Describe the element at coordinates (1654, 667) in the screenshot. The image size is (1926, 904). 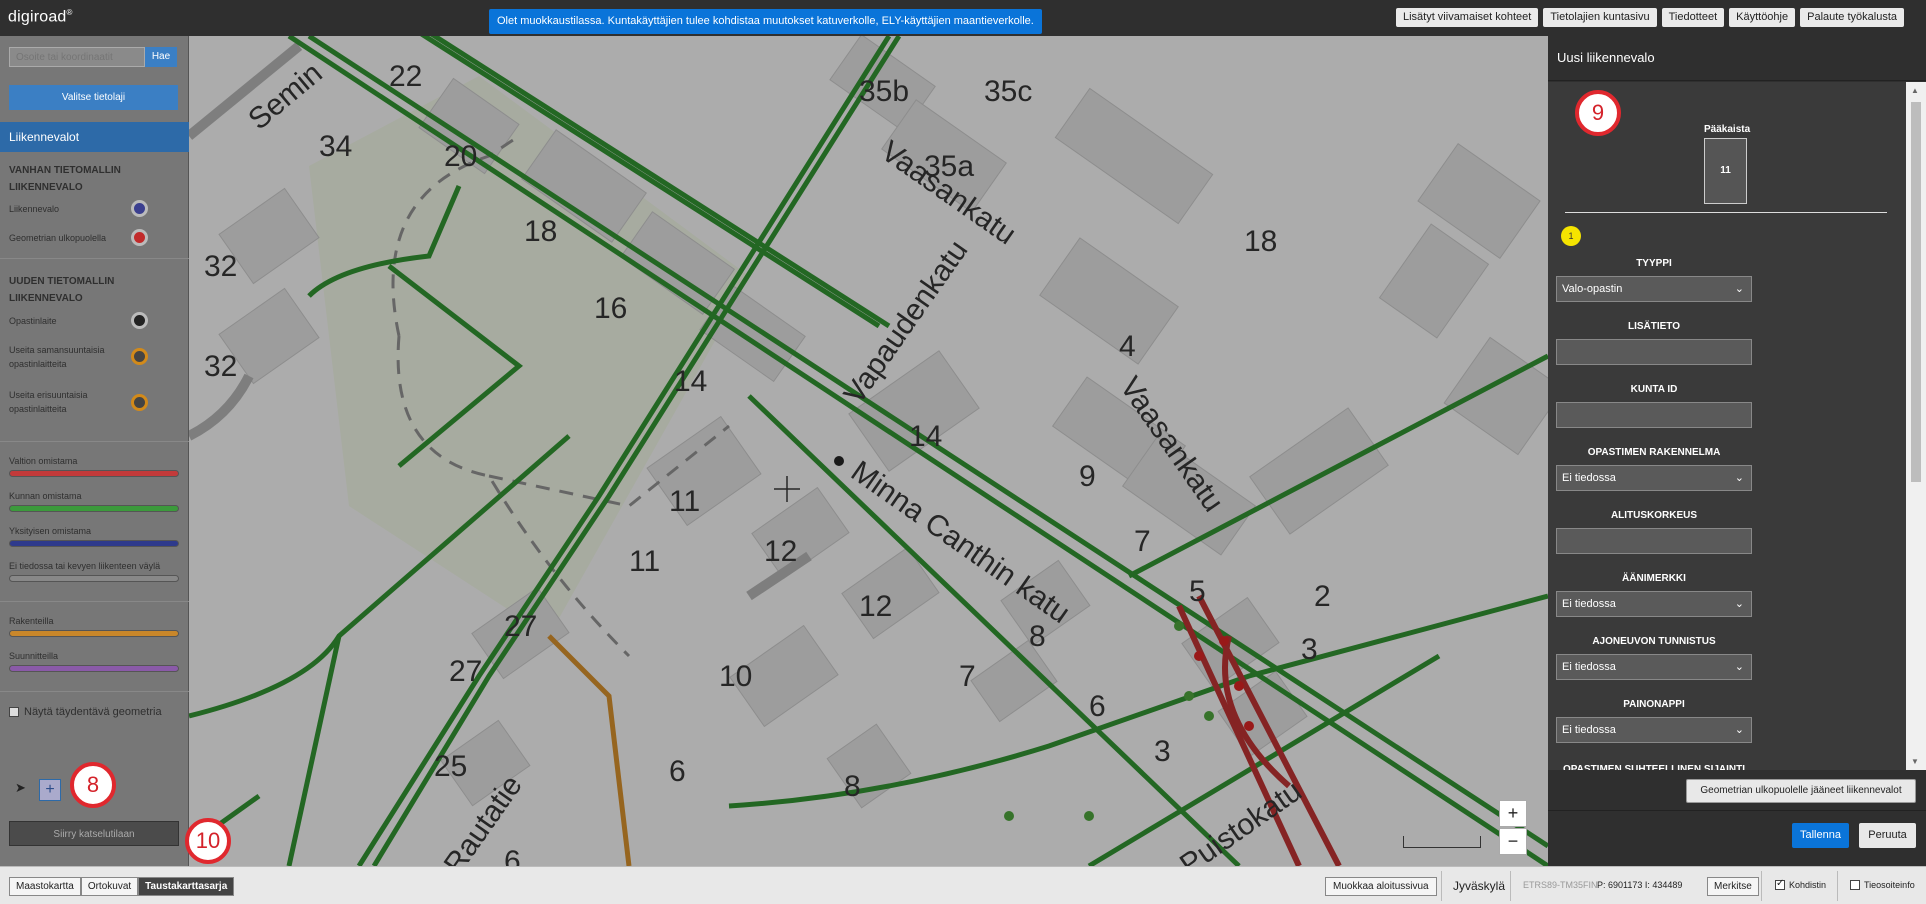
I see `vehicle-detection-select: Ei tiedossa ⌄` at that location.